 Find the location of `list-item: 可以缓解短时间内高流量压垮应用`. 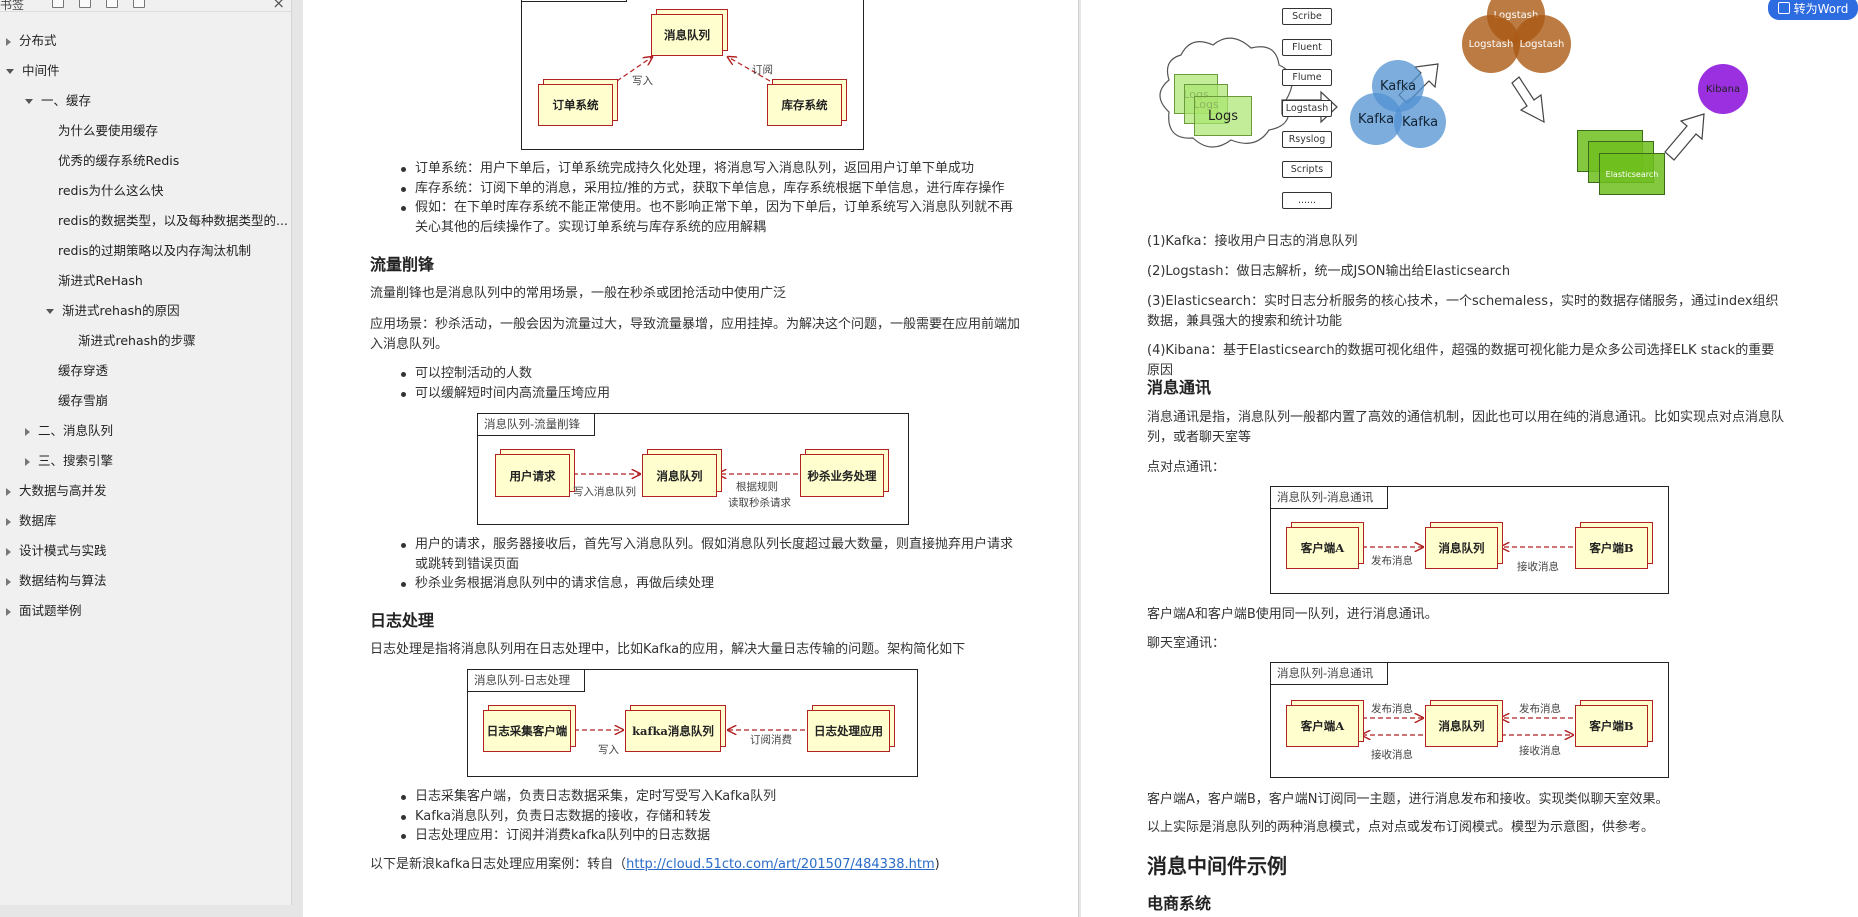

list-item: 可以缓解短时间内高流量压垮应用 is located at coordinates (709, 394).